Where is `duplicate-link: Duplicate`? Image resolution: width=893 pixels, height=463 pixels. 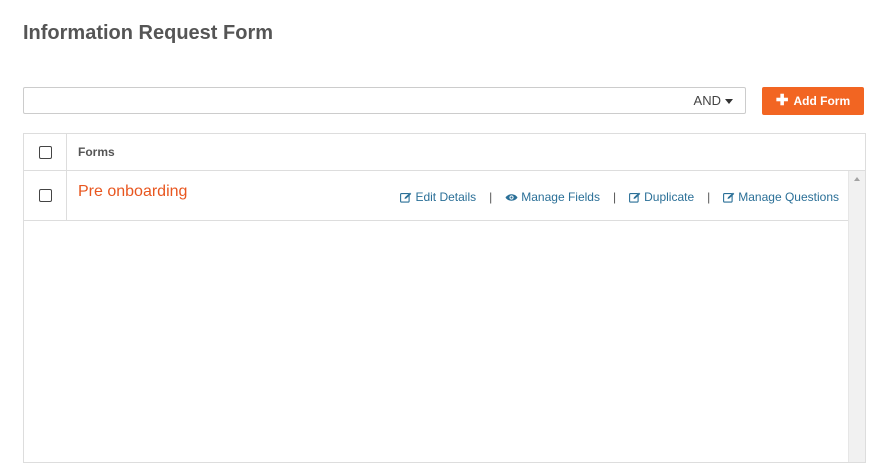
duplicate-link: Duplicate is located at coordinates (661, 197).